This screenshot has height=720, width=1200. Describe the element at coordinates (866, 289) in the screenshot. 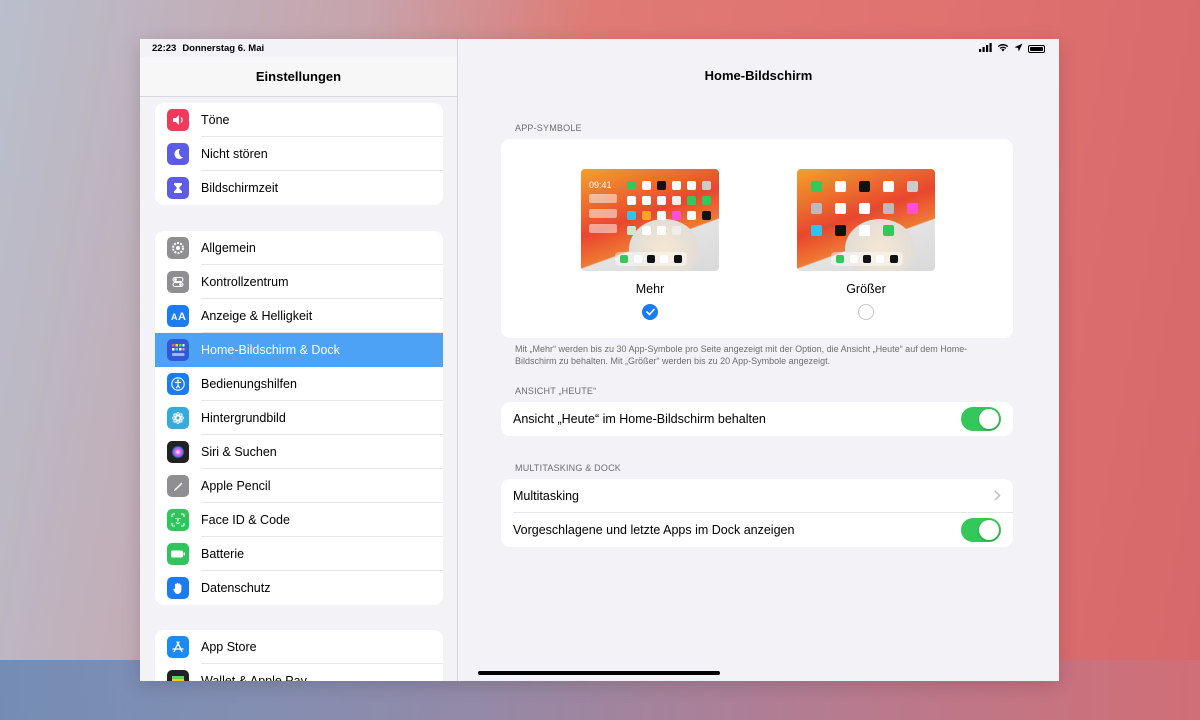

I see `option-bigger-label: Größer` at that location.